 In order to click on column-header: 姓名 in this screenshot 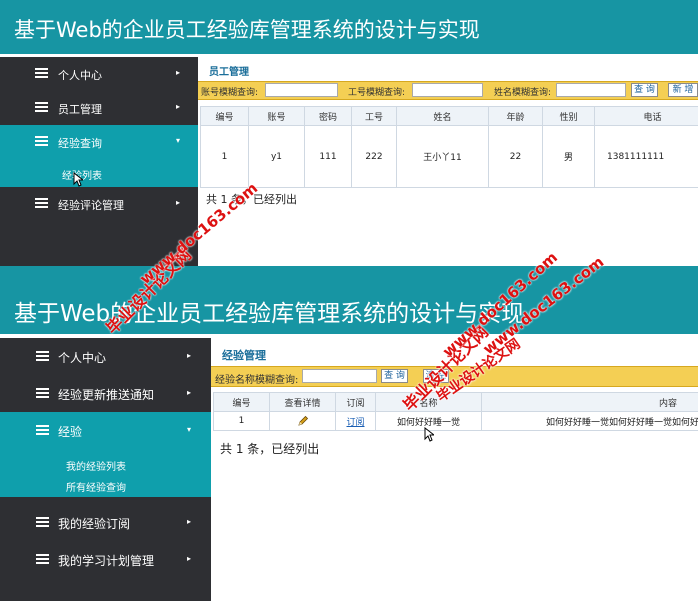, I will do `click(442, 116)`.